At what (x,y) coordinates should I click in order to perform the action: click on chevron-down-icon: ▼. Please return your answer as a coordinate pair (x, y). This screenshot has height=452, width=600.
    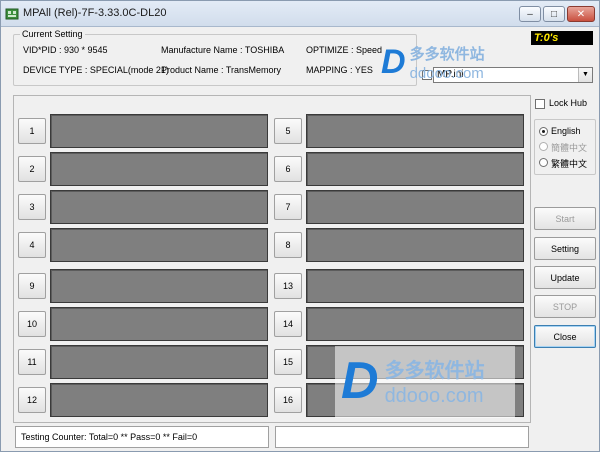
    Looking at the image, I should click on (585, 75).